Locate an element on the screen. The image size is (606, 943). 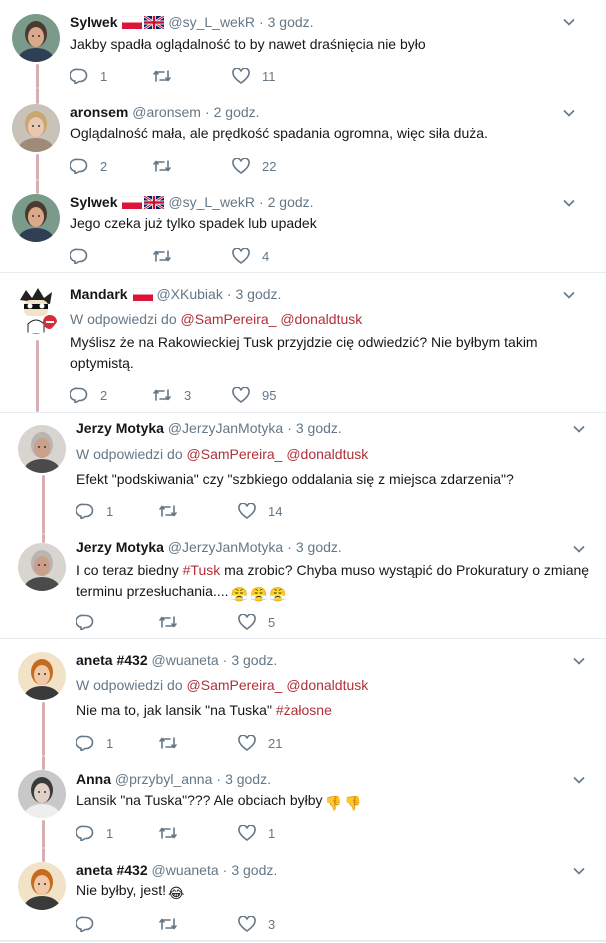
display-name: aronsem is located at coordinates (99, 112).